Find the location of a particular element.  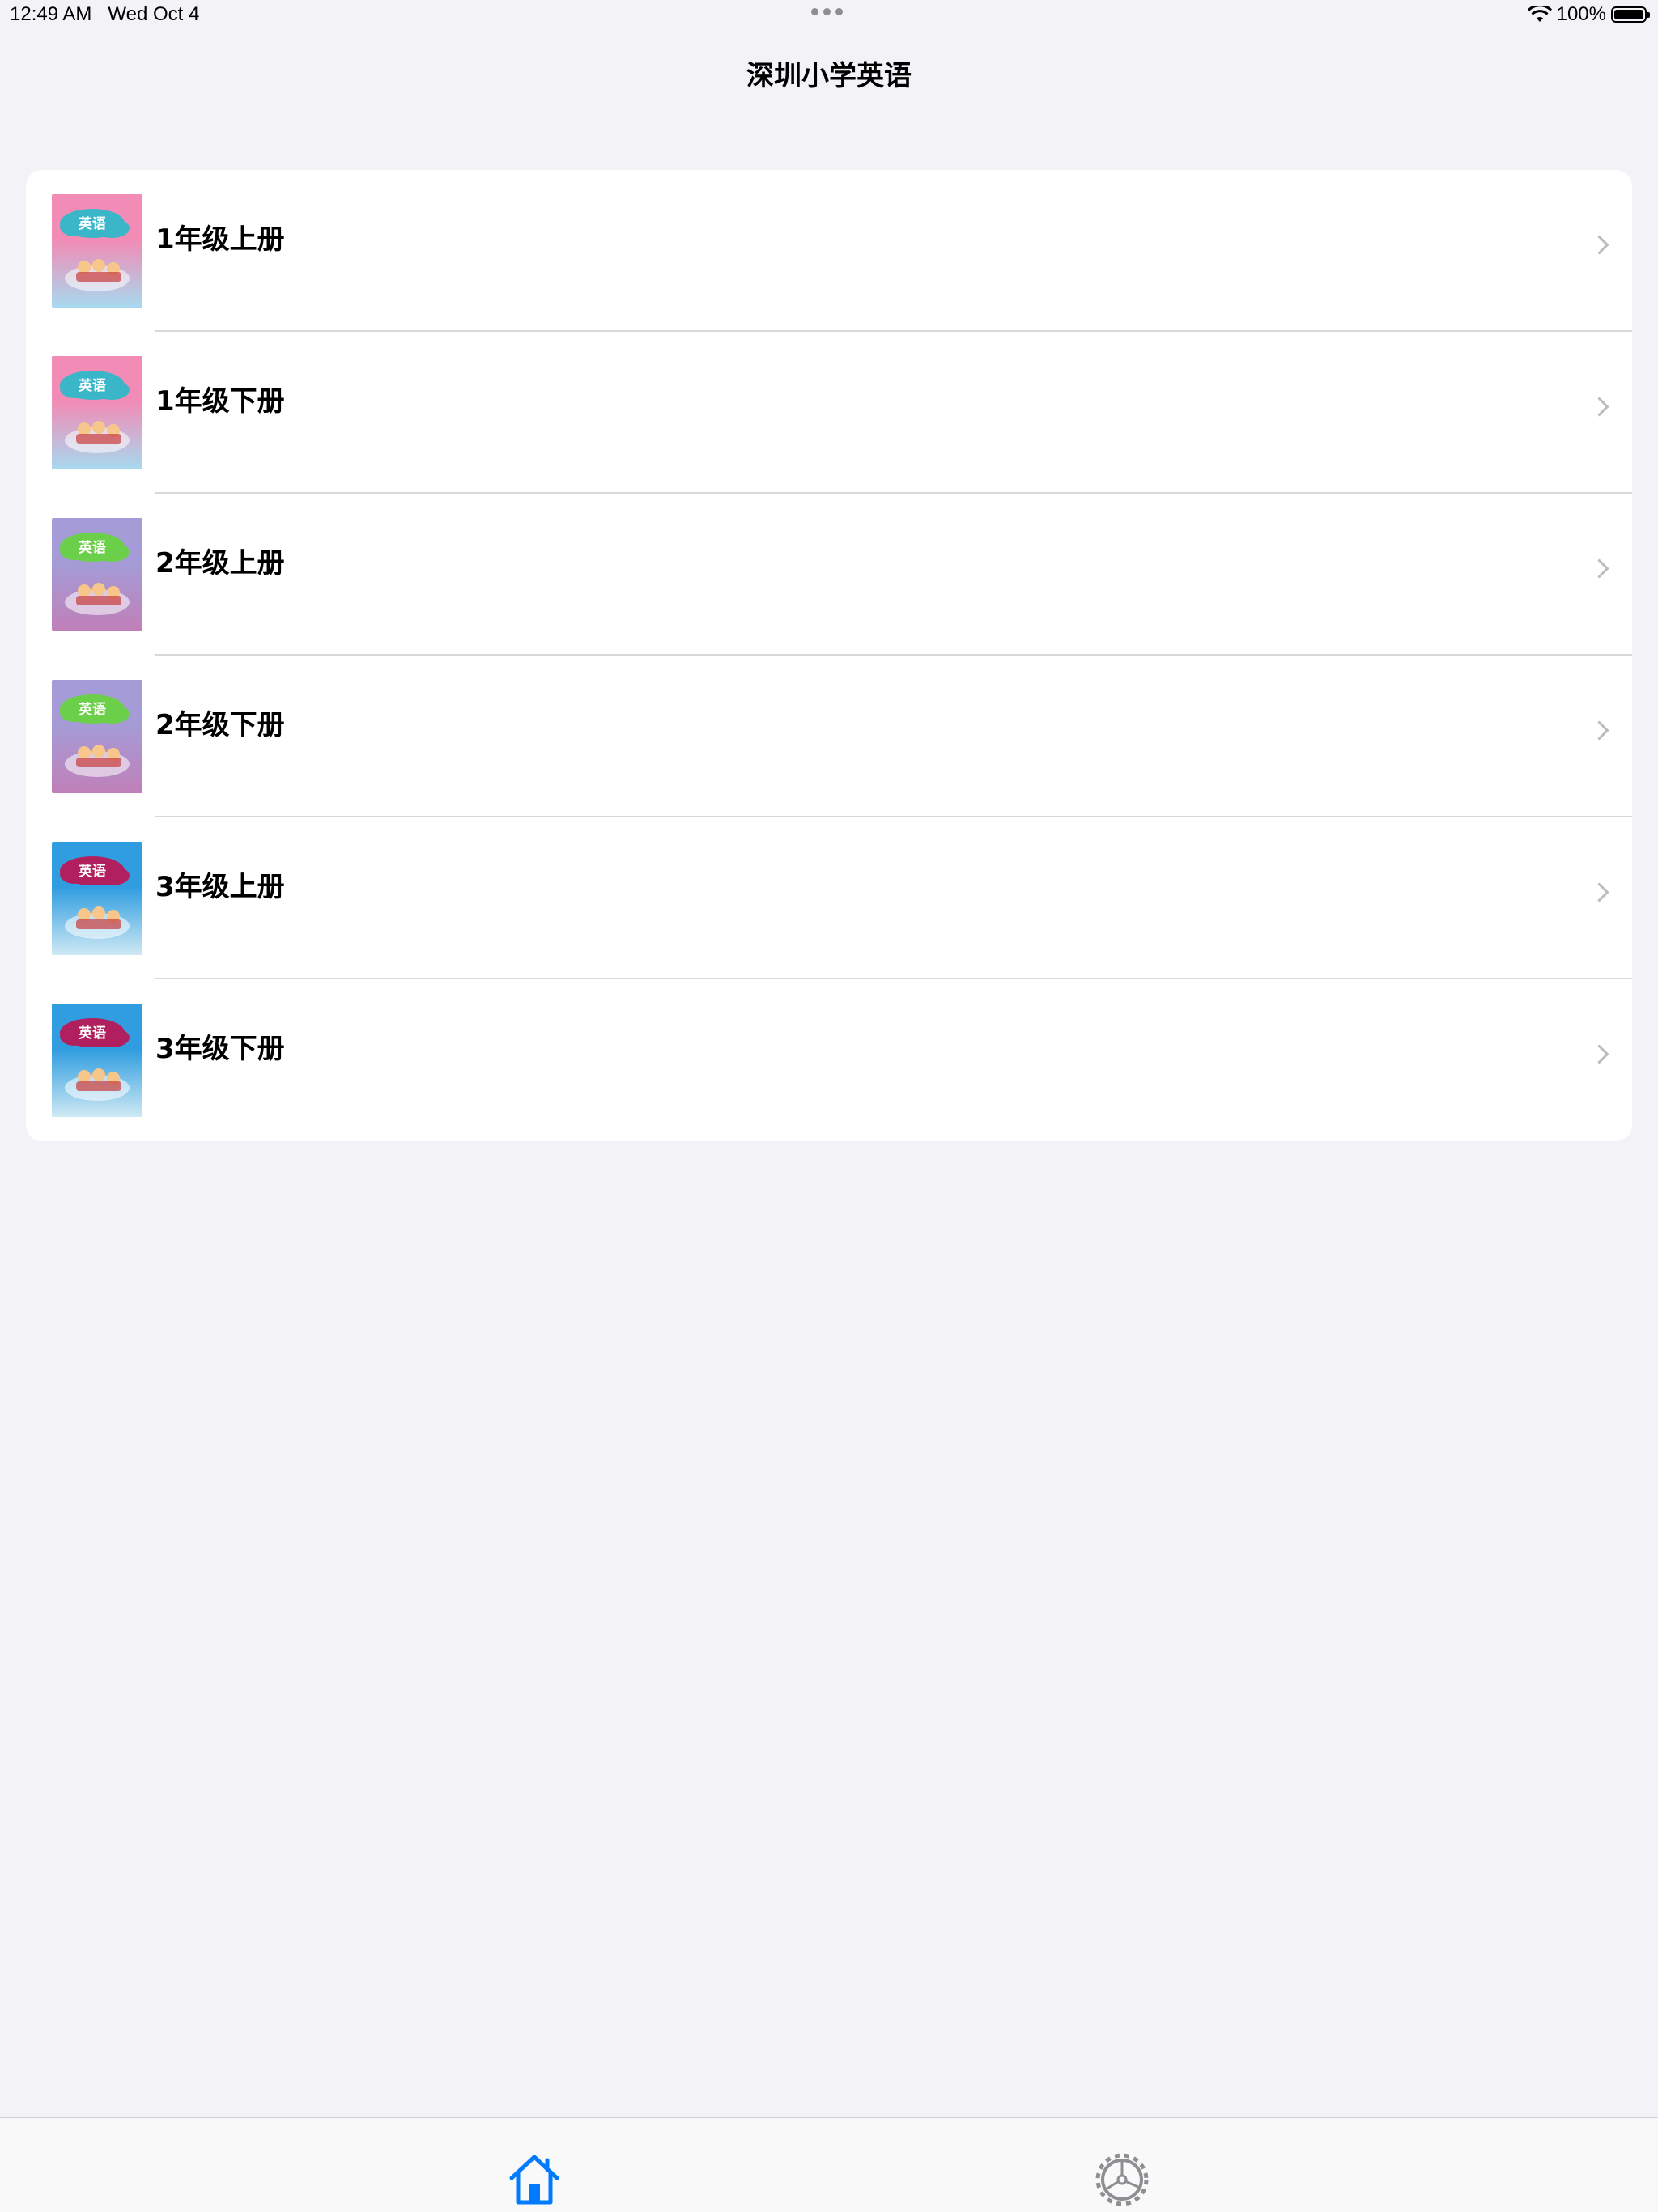

wifi-icon is located at coordinates (1539, 14).